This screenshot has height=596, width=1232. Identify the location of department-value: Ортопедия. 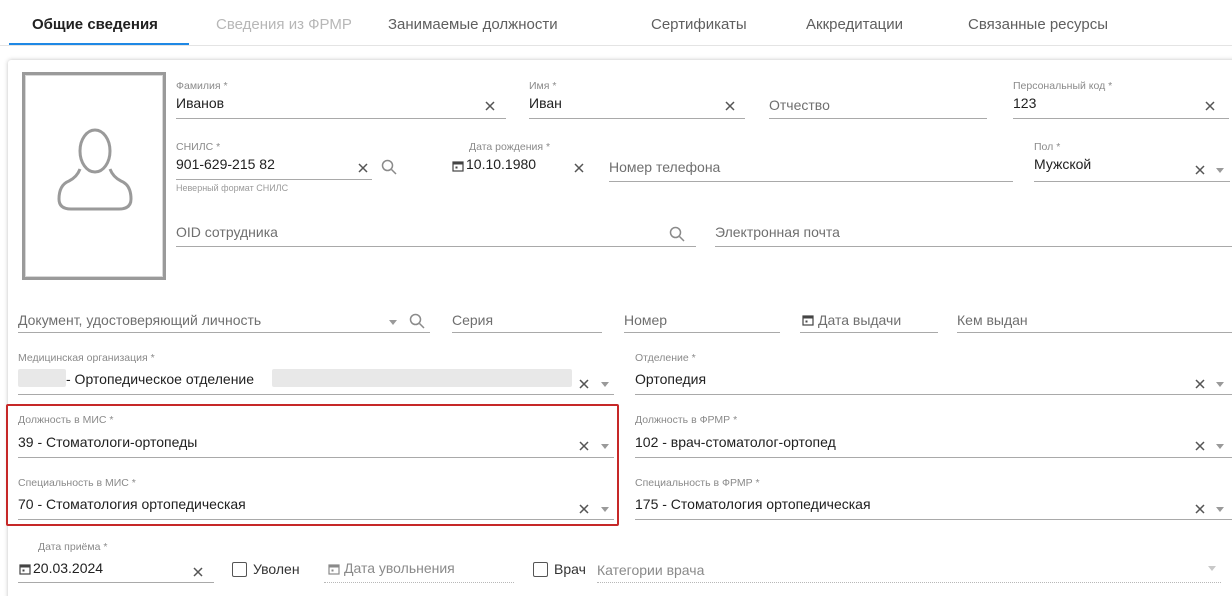
(670, 379).